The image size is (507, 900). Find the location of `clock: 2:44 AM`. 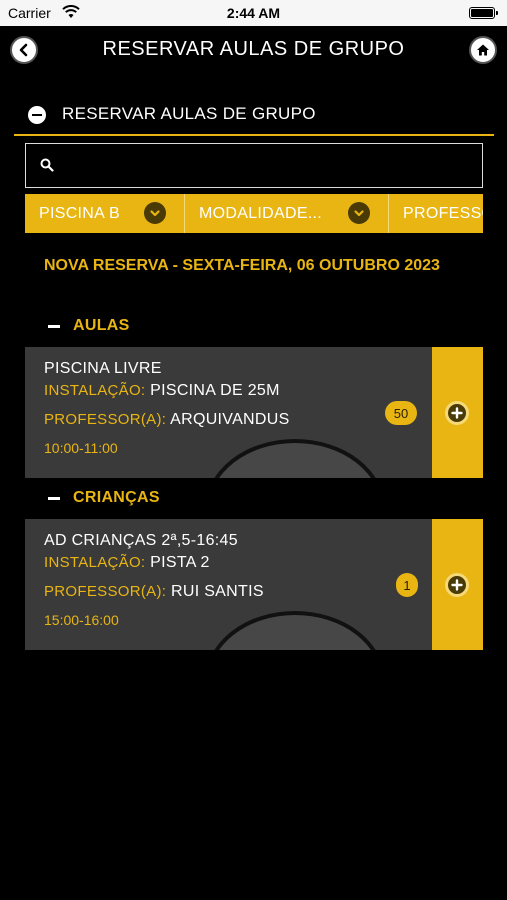

clock: 2:44 AM is located at coordinates (253, 13).